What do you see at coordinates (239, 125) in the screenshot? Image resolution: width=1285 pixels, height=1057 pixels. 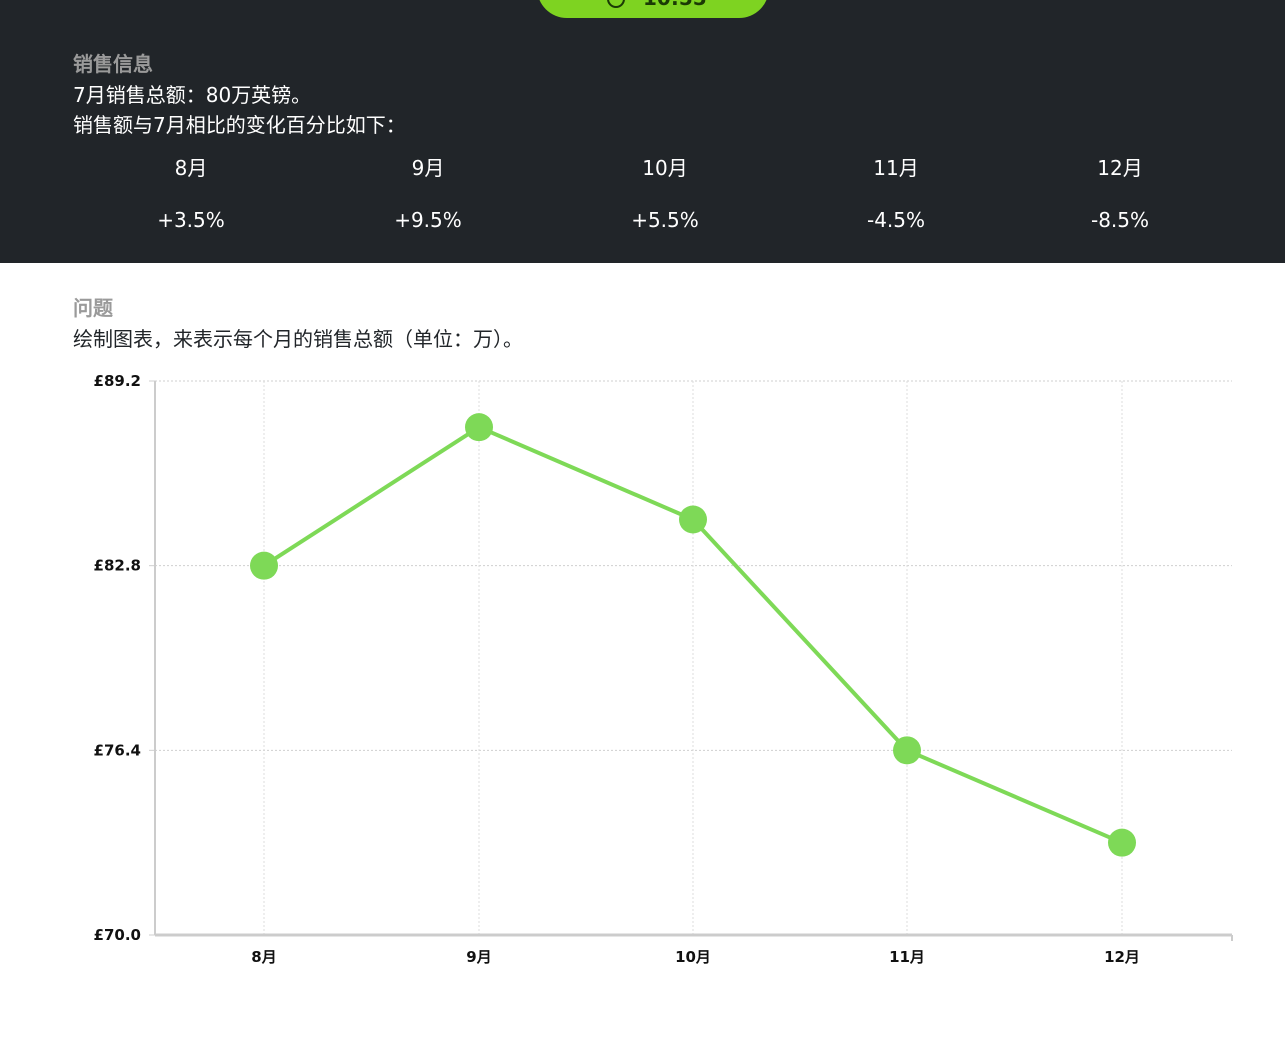 I see `change-intro-text: 销售额与7月相比的变化百分比如下：` at bounding box center [239, 125].